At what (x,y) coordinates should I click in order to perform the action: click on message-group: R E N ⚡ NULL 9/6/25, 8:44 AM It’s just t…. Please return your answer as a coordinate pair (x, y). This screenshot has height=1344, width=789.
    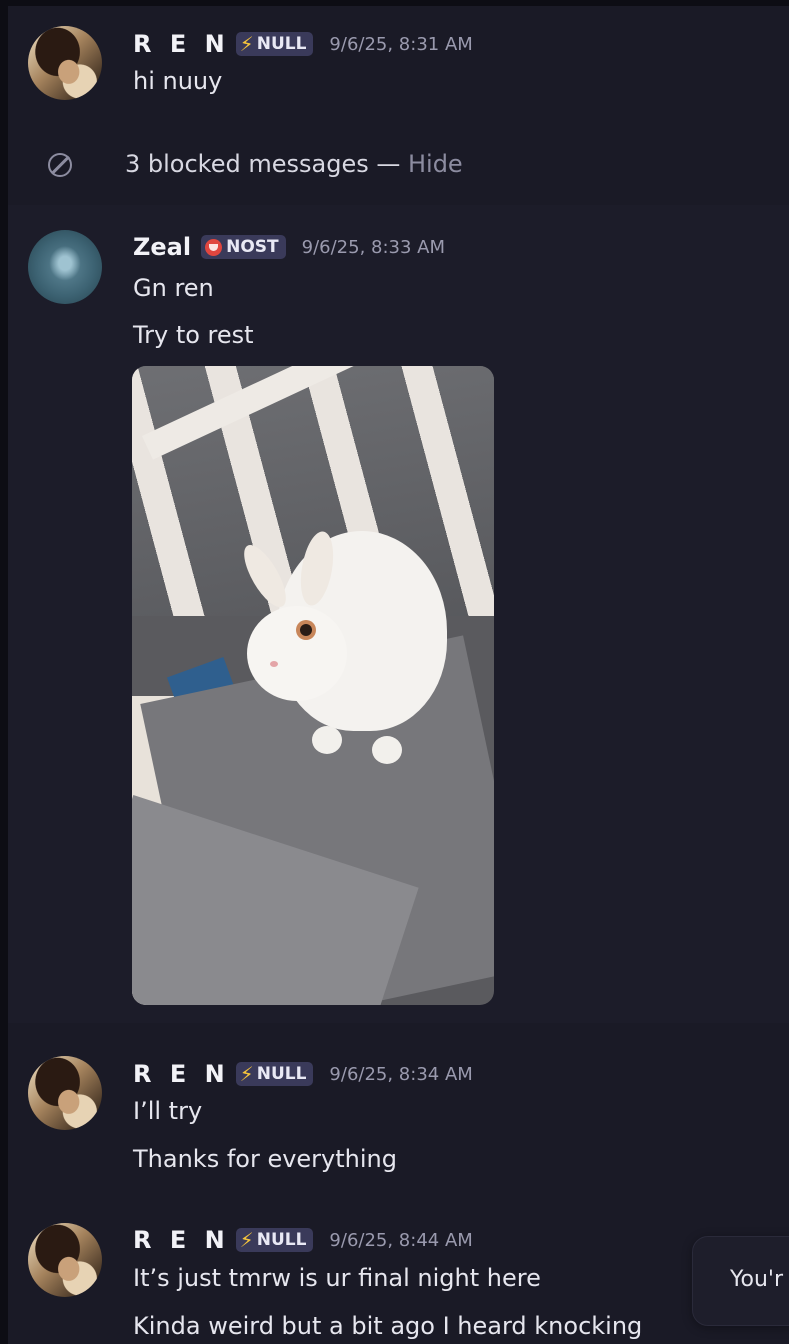
    Looking at the image, I should click on (398, 1274).